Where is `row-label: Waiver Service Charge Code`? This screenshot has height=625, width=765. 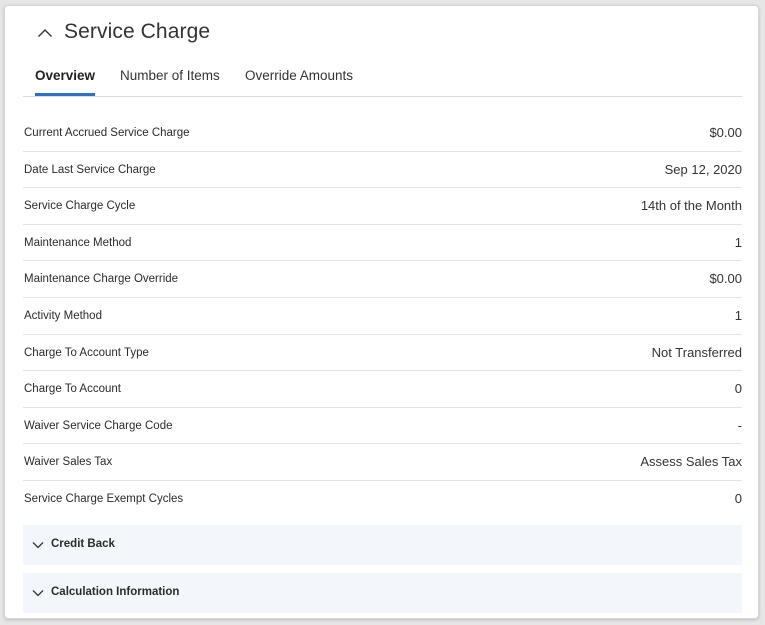 row-label: Waiver Service Charge Code is located at coordinates (98, 425).